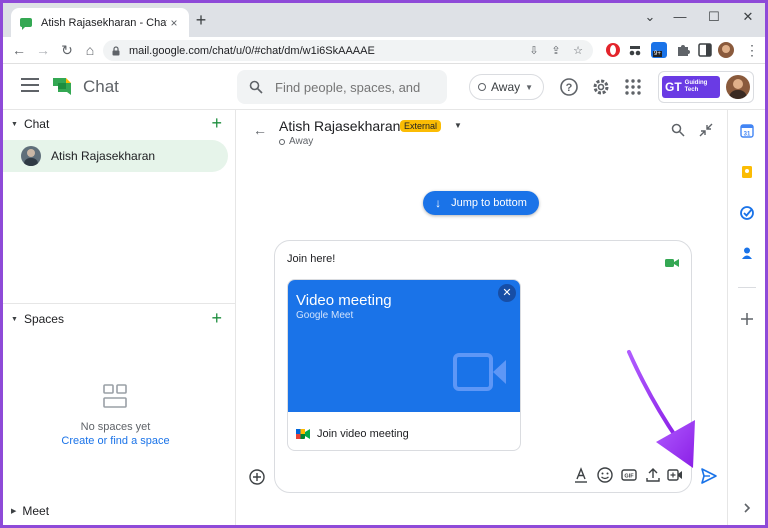 This screenshot has width=768, height=528. What do you see at coordinates (738, 87) in the screenshot?
I see `account-avatar` at bounding box center [738, 87].